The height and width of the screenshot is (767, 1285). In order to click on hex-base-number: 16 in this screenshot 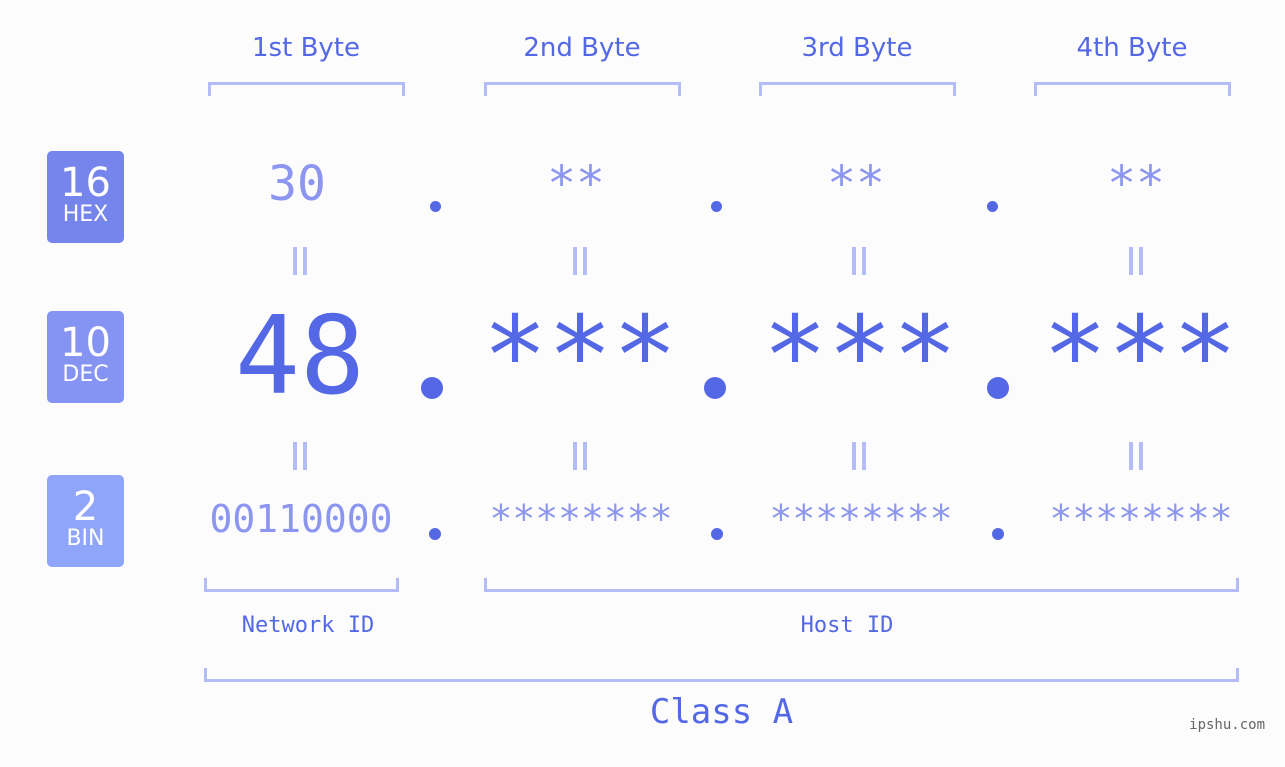, I will do `click(85, 183)`.